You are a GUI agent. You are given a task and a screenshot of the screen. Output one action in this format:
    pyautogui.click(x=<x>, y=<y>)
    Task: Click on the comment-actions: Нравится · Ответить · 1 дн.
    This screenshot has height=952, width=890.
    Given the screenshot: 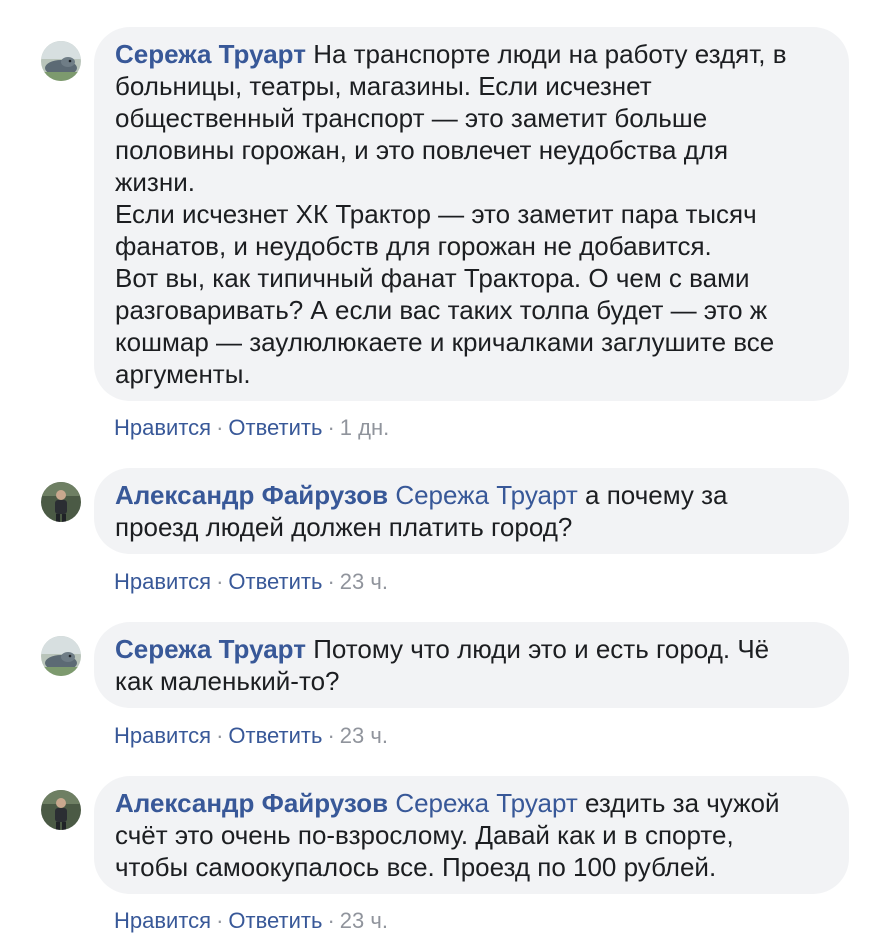 What is the action you would take?
    pyautogui.click(x=251, y=428)
    